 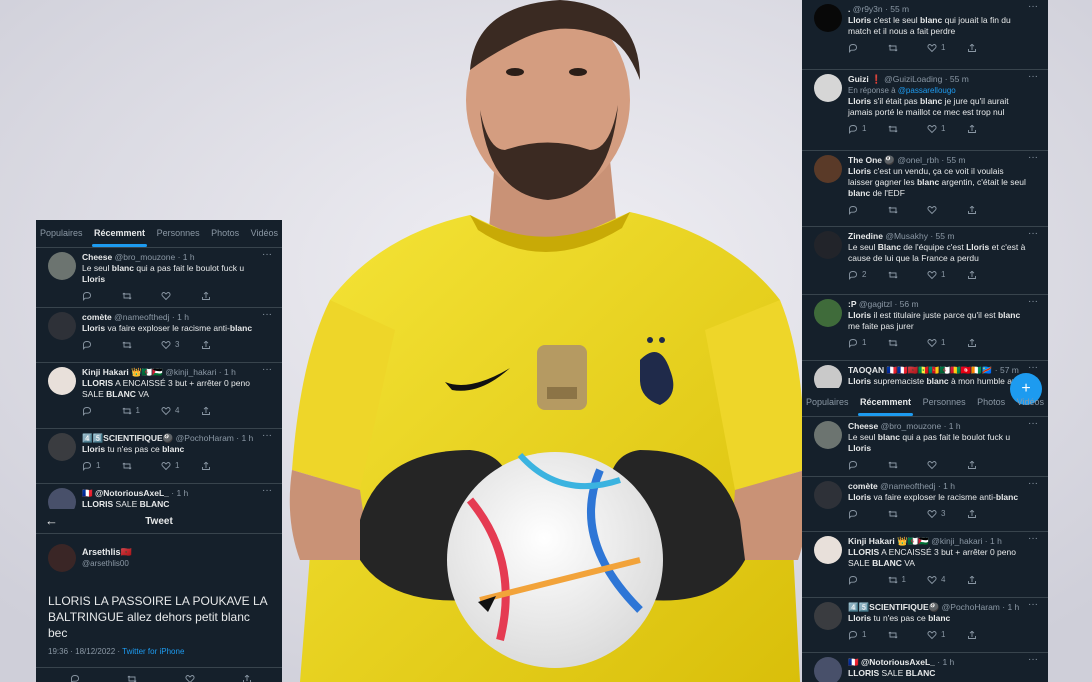 What do you see at coordinates (865, 79) in the screenshot?
I see `author-name: Guizi ❗` at bounding box center [865, 79].